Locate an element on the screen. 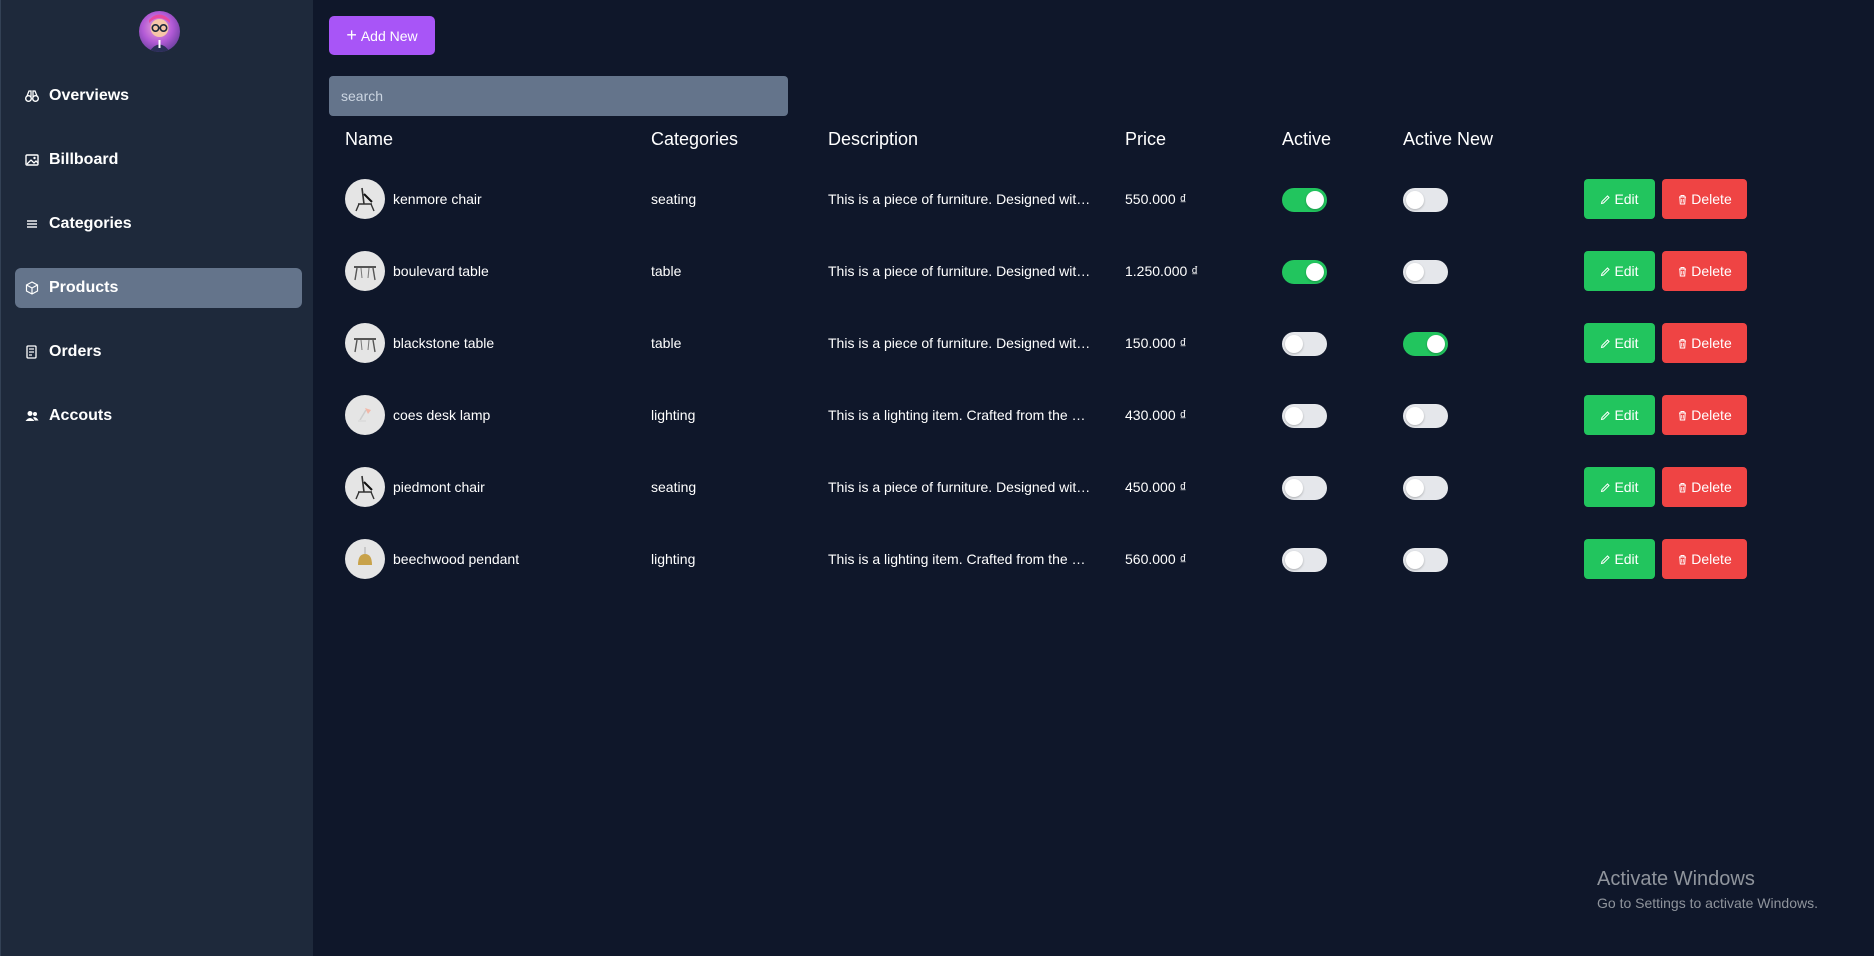 The image size is (1874, 956). column-header-description: Description is located at coordinates (873, 139).